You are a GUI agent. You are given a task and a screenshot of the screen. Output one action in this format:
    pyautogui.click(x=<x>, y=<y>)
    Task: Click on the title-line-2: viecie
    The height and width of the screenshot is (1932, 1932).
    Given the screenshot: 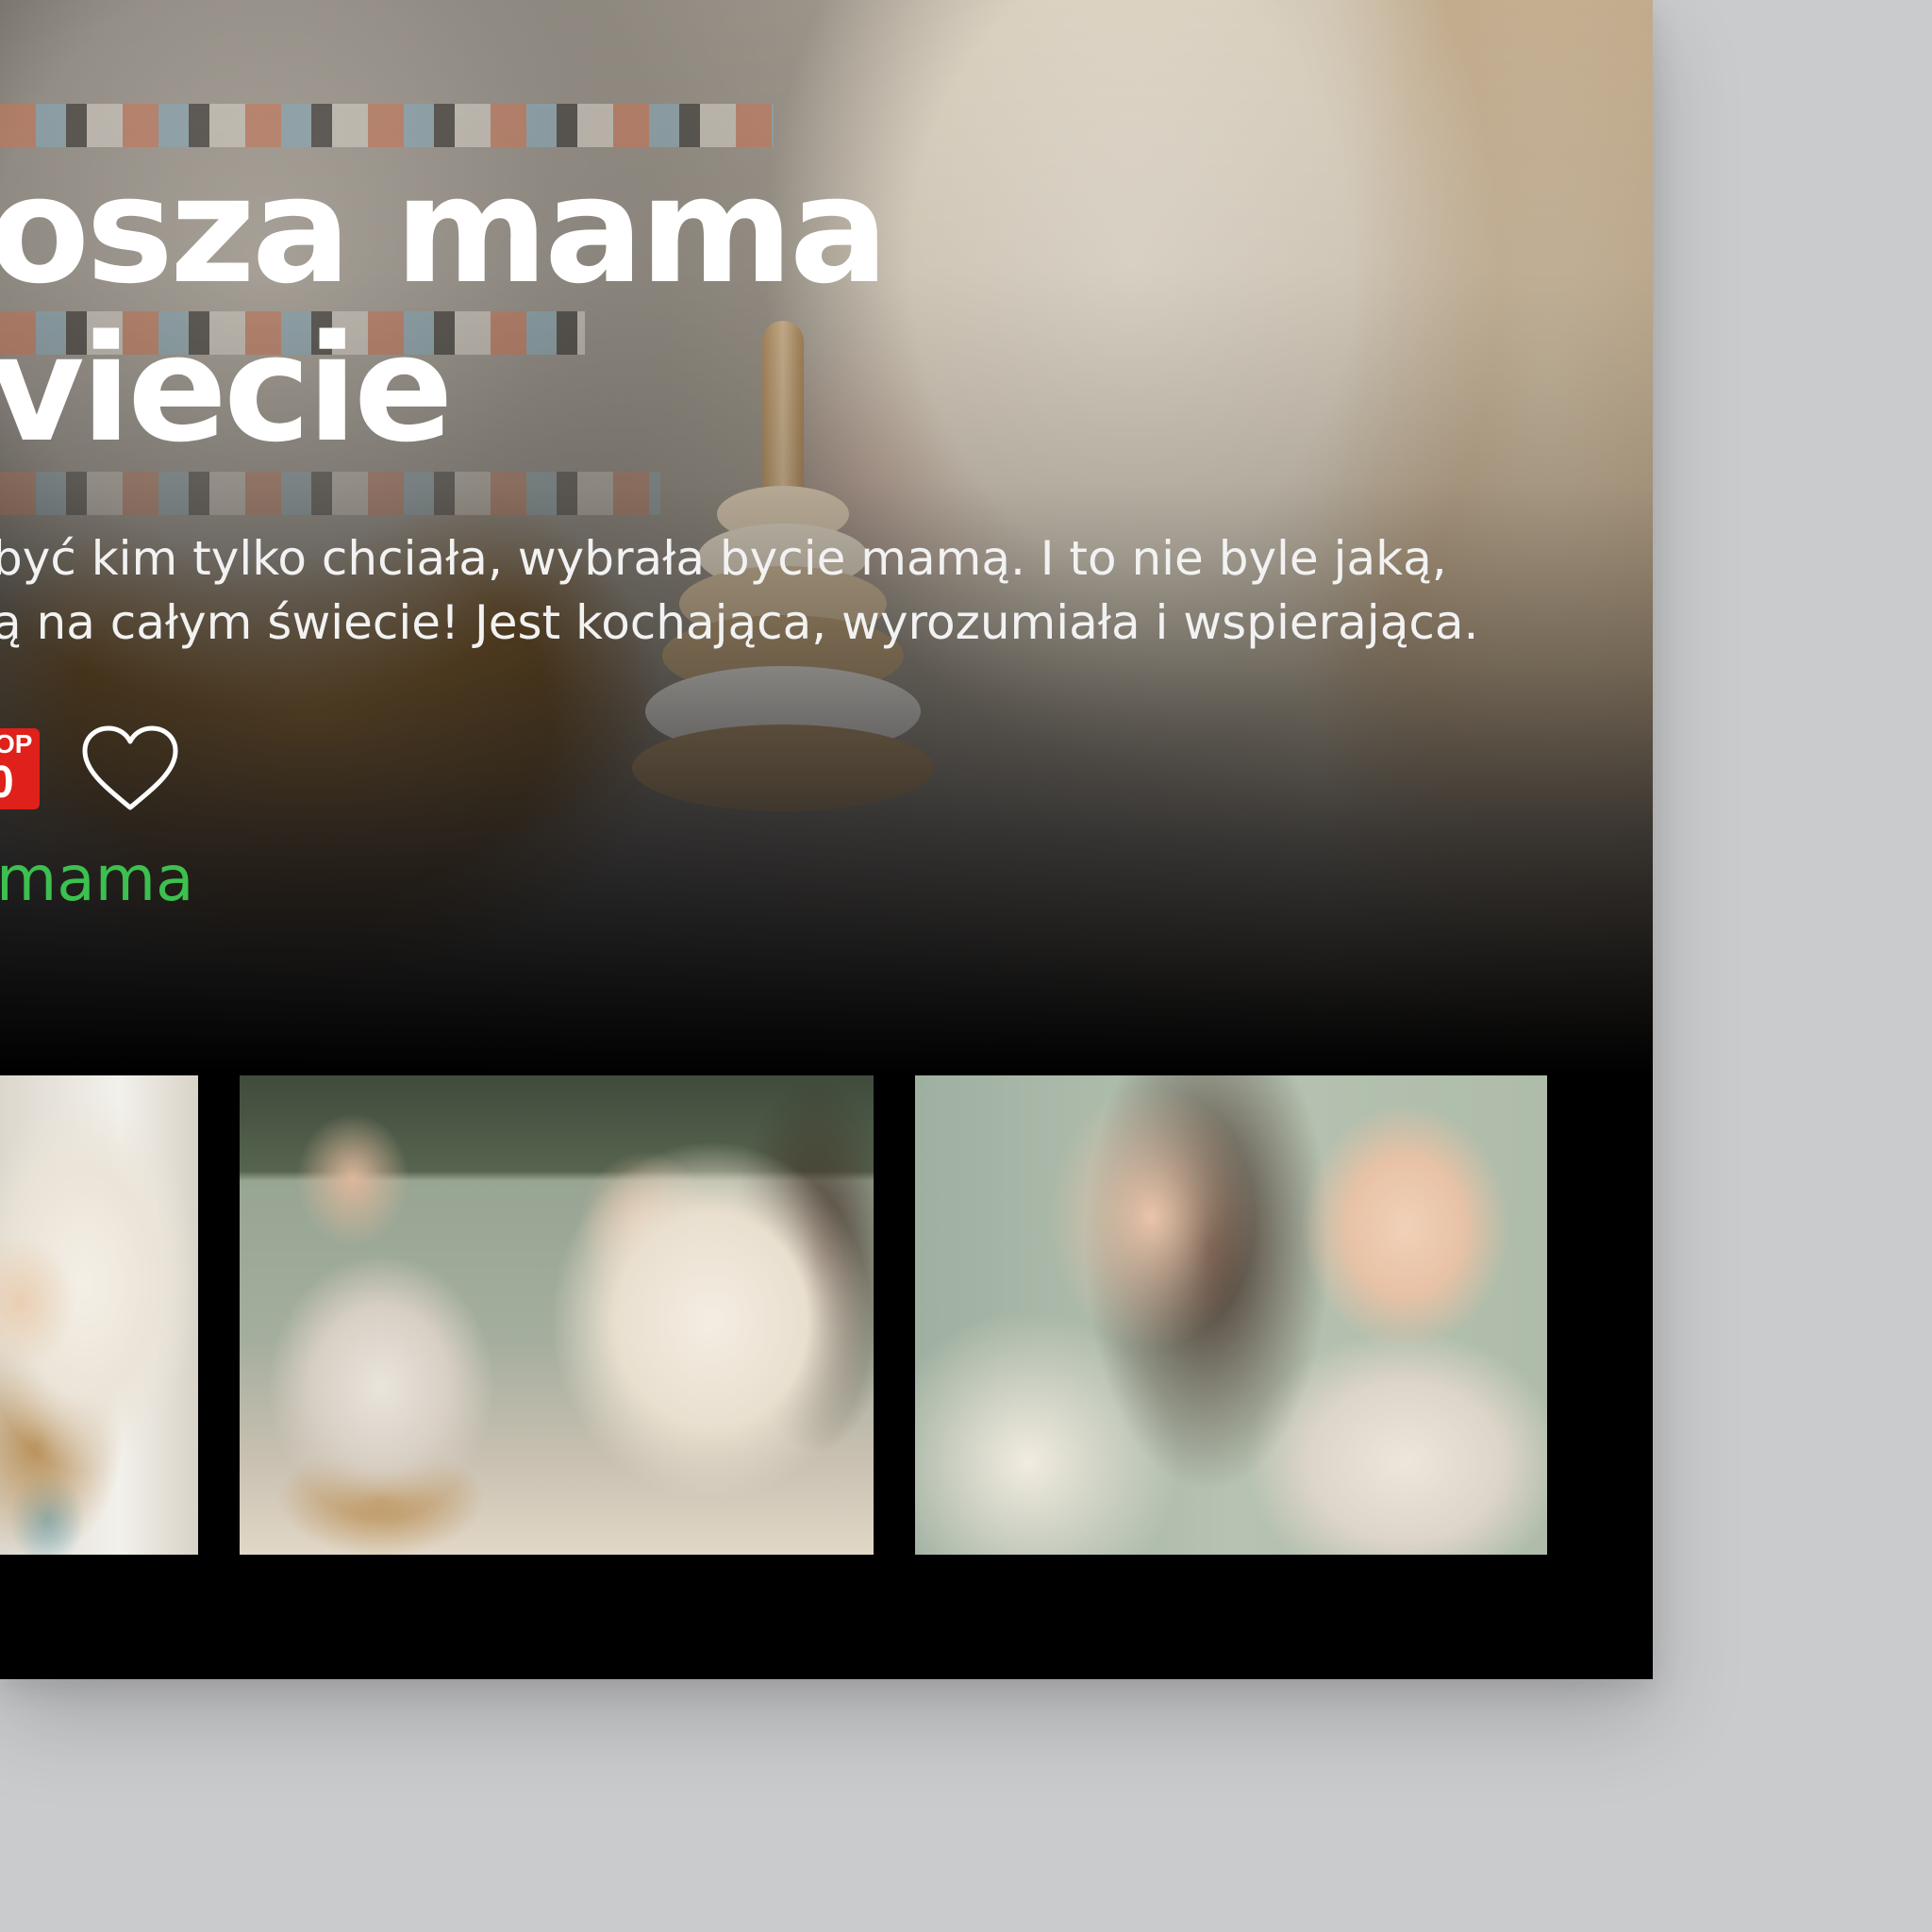 What is the action you would take?
    pyautogui.click(x=227, y=389)
    